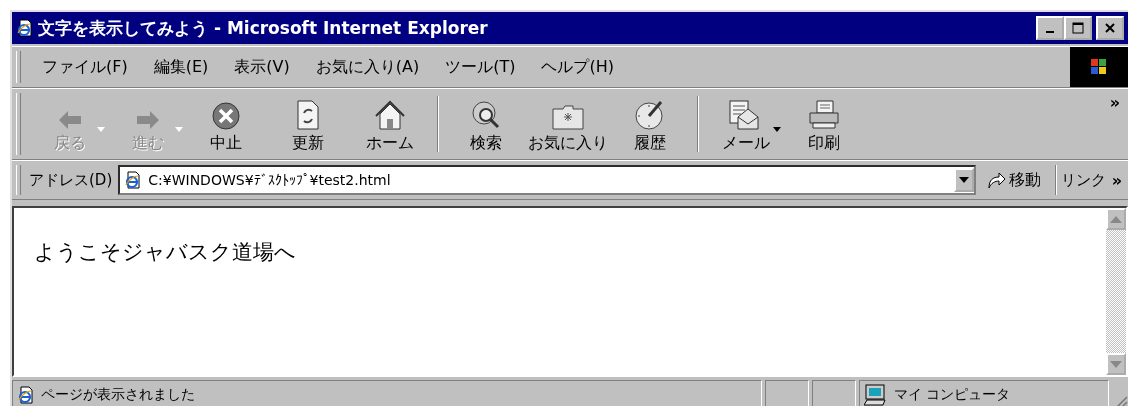  I want to click on dropdown-button, so click(963, 180).